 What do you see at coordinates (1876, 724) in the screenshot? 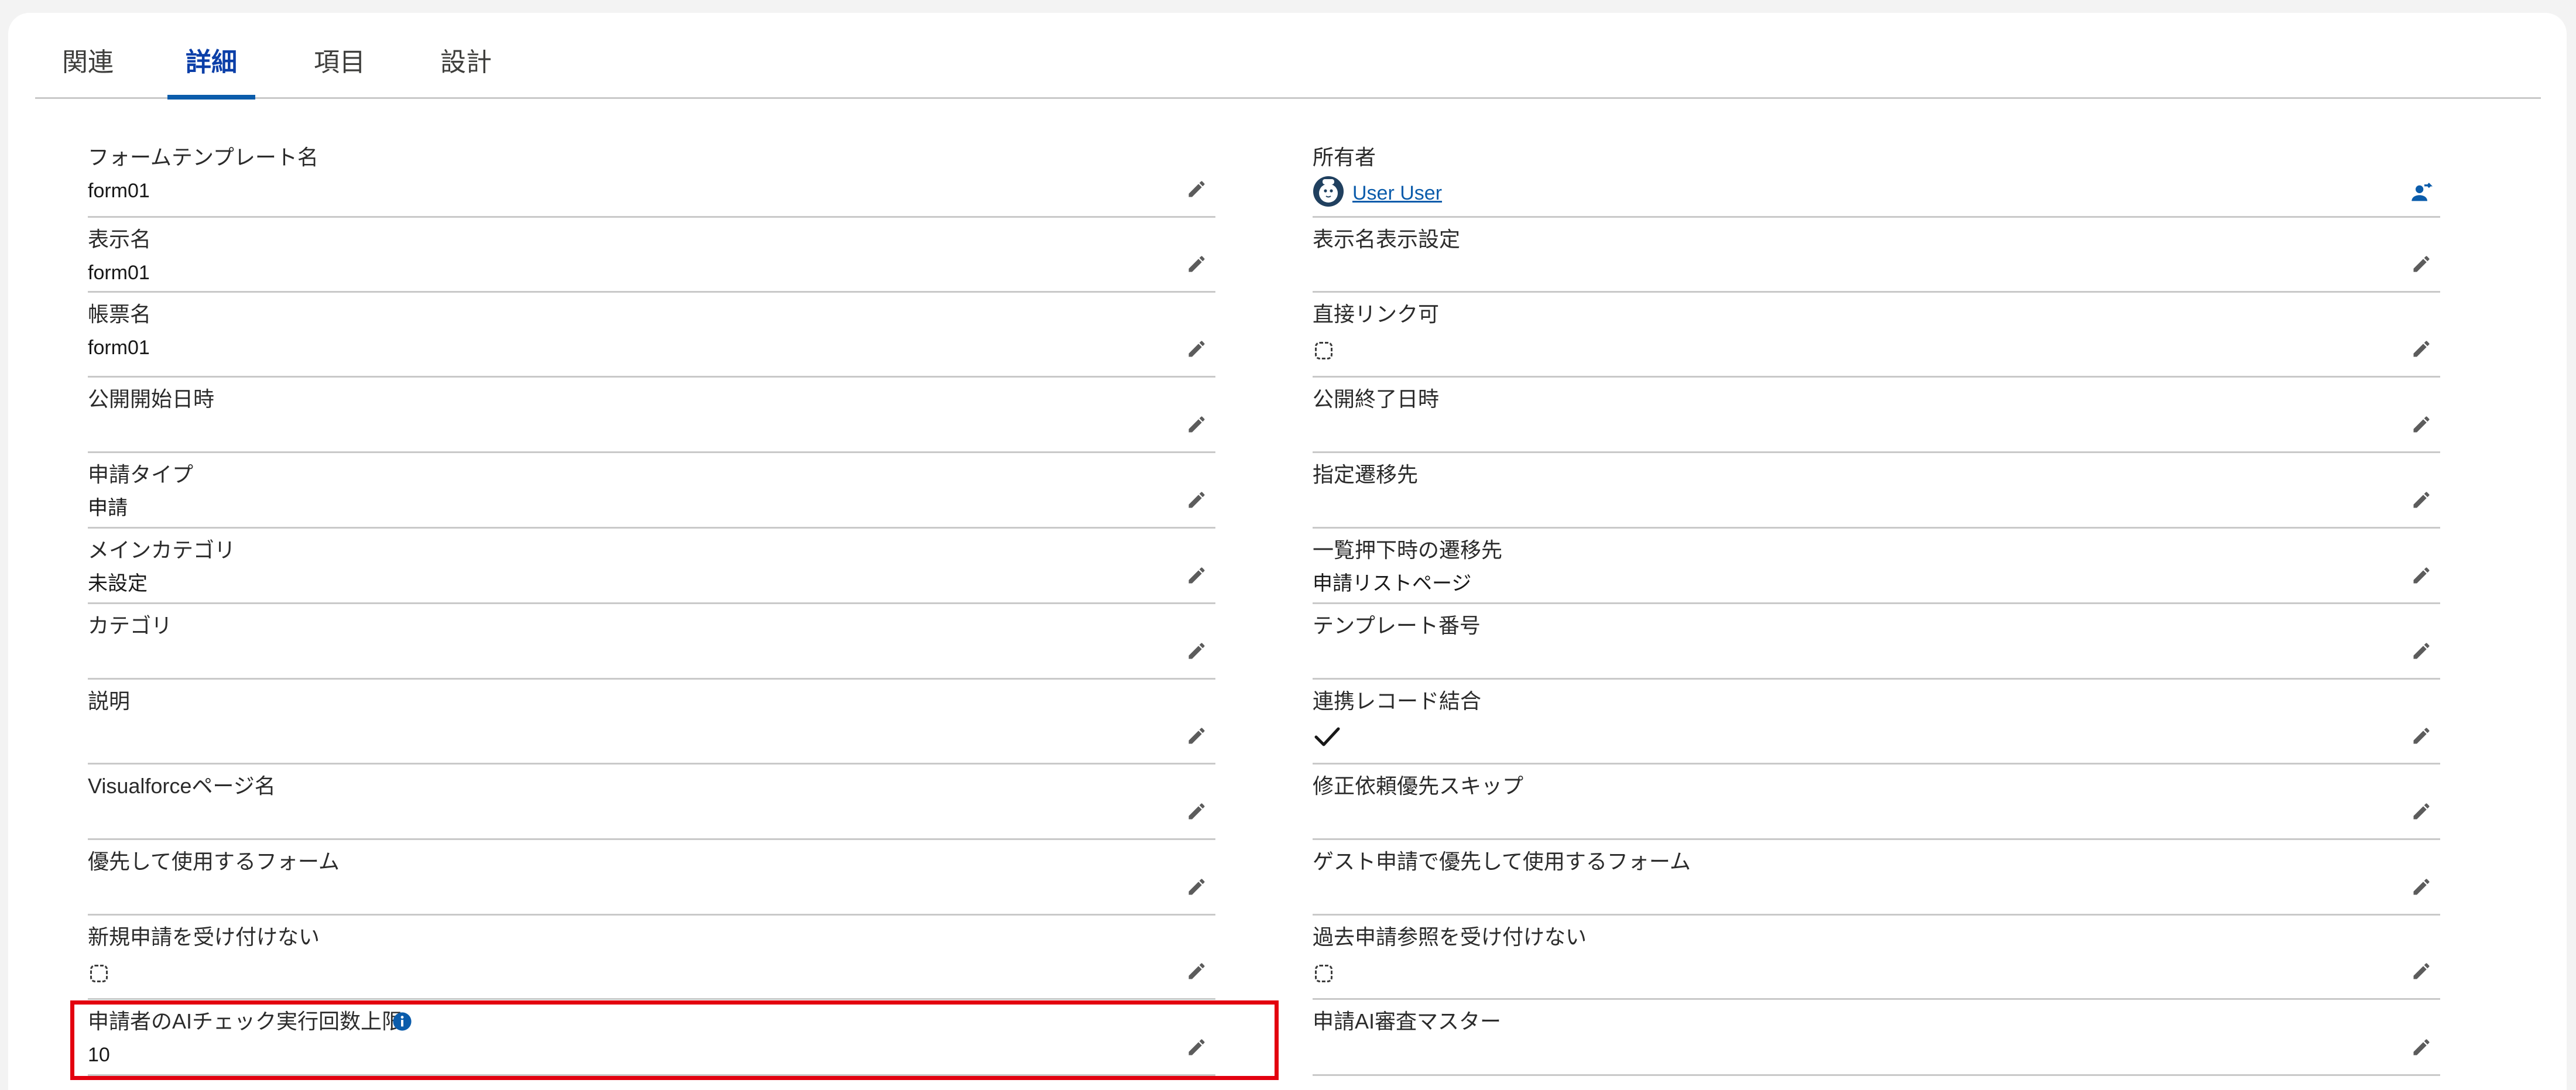
I see `right-field-8: 連携レコード結合` at bounding box center [1876, 724].